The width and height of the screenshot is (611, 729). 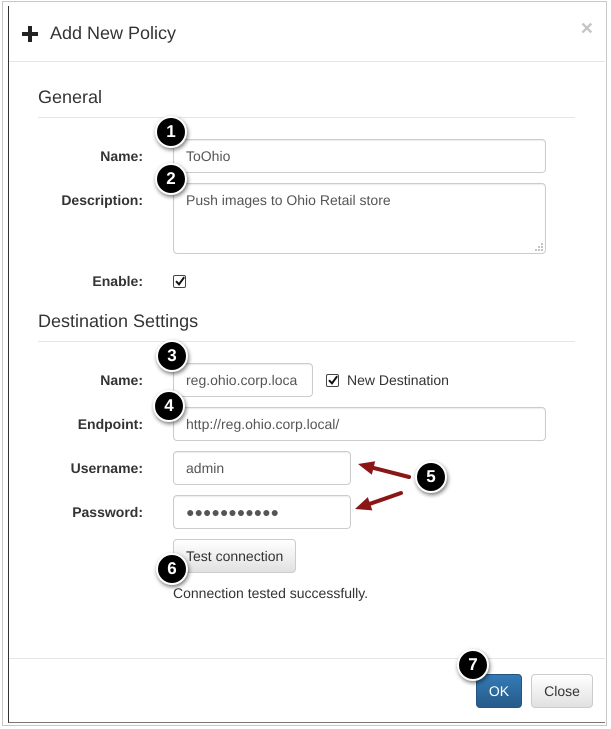 I want to click on text-field: ToOhio, so click(x=359, y=156).